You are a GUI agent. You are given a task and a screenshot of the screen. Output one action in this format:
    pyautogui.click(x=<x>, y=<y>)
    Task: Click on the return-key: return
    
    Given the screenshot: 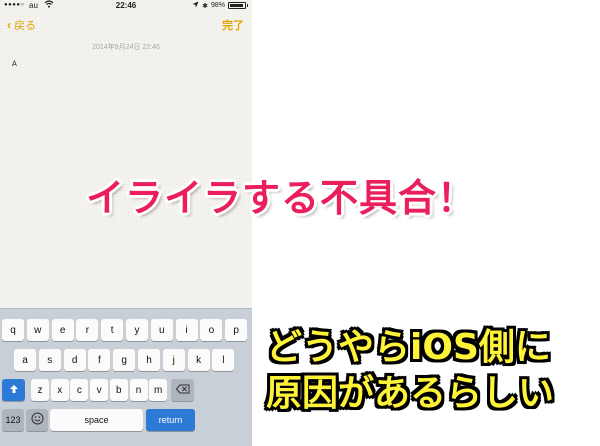 What is the action you would take?
    pyautogui.click(x=170, y=420)
    